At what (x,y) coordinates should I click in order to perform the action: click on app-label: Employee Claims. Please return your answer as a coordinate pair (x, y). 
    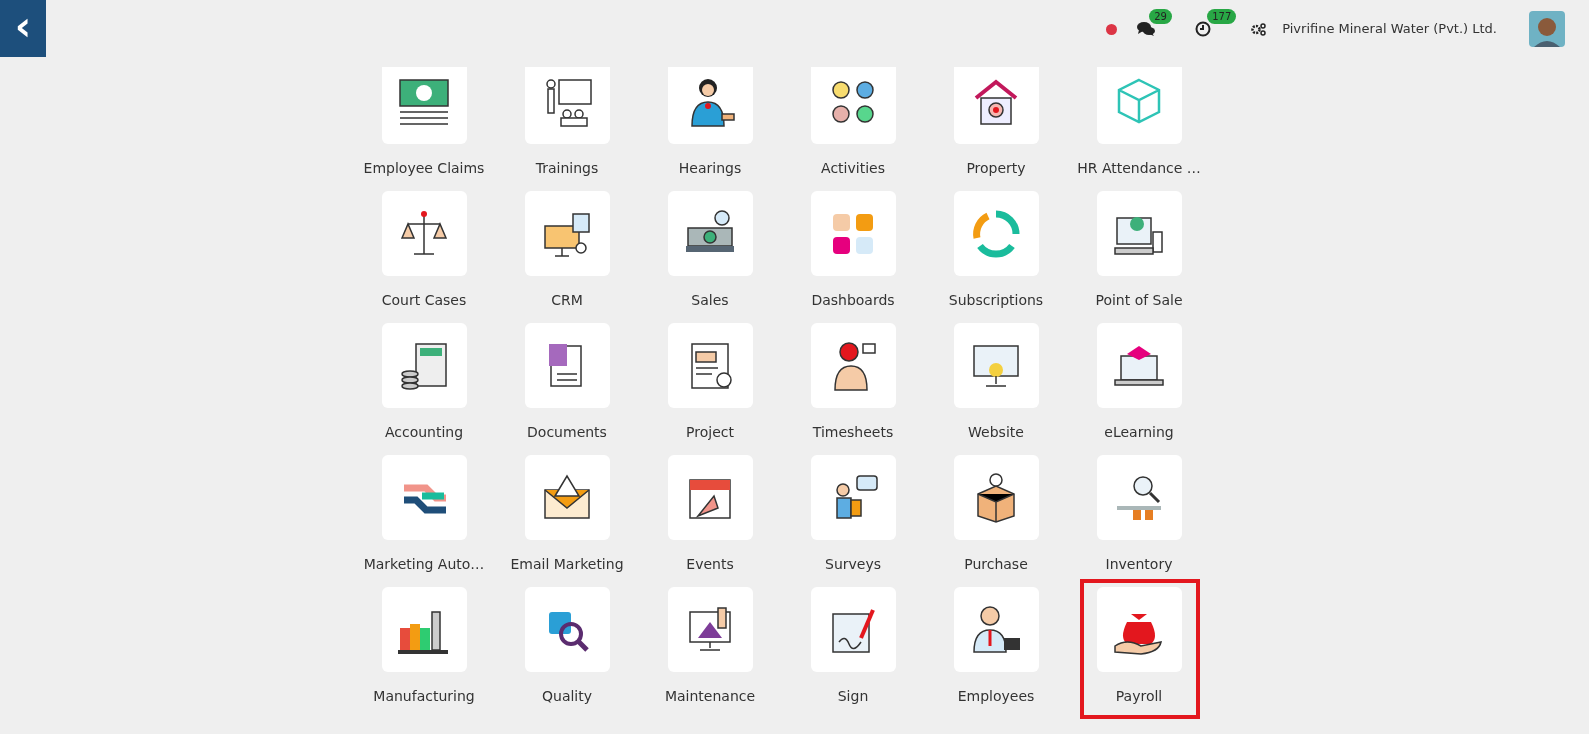
    Looking at the image, I should click on (424, 168).